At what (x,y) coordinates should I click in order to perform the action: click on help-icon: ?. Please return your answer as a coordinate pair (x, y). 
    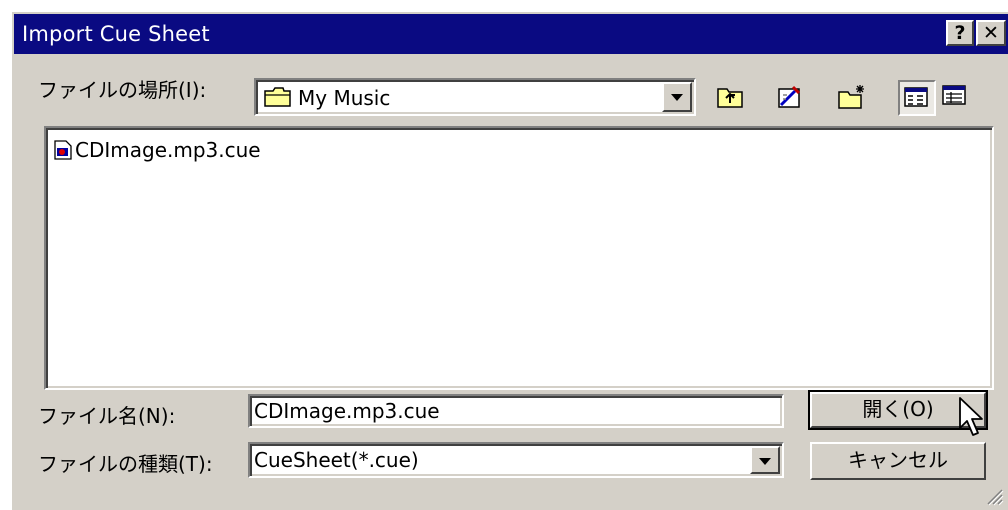
    Looking at the image, I should click on (960, 33).